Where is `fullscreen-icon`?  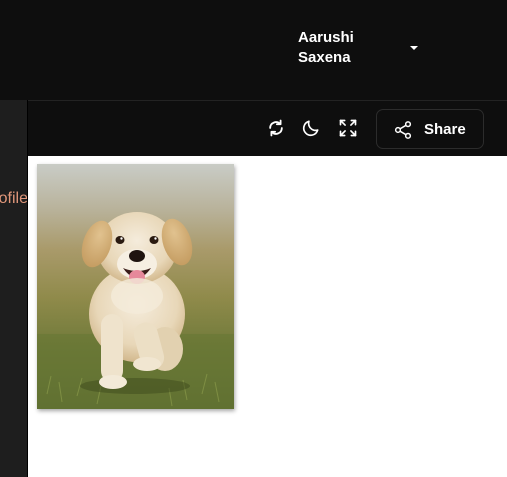 fullscreen-icon is located at coordinates (348, 128).